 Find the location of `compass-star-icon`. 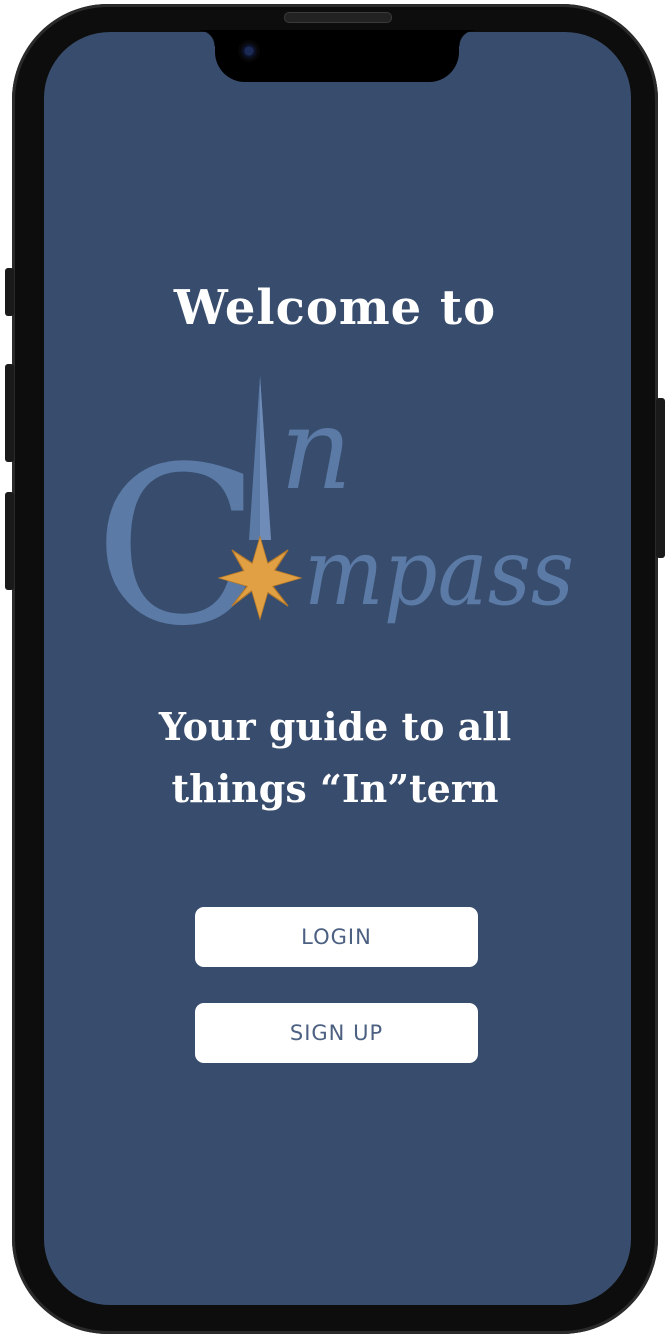

compass-star-icon is located at coordinates (260, 578).